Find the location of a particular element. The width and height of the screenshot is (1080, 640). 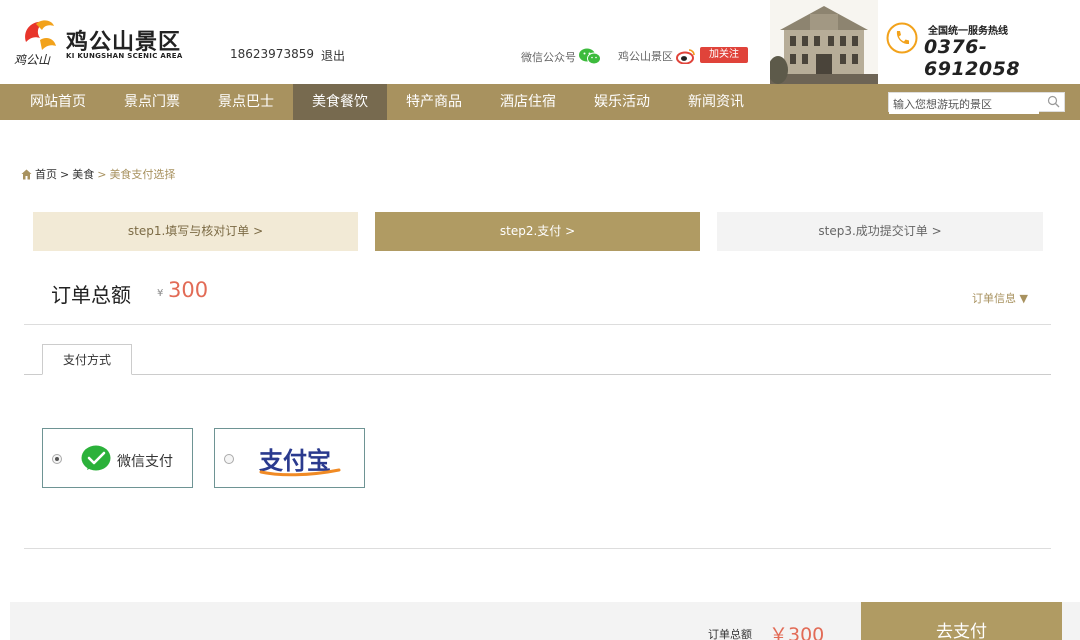

wechat-icon is located at coordinates (590, 56).